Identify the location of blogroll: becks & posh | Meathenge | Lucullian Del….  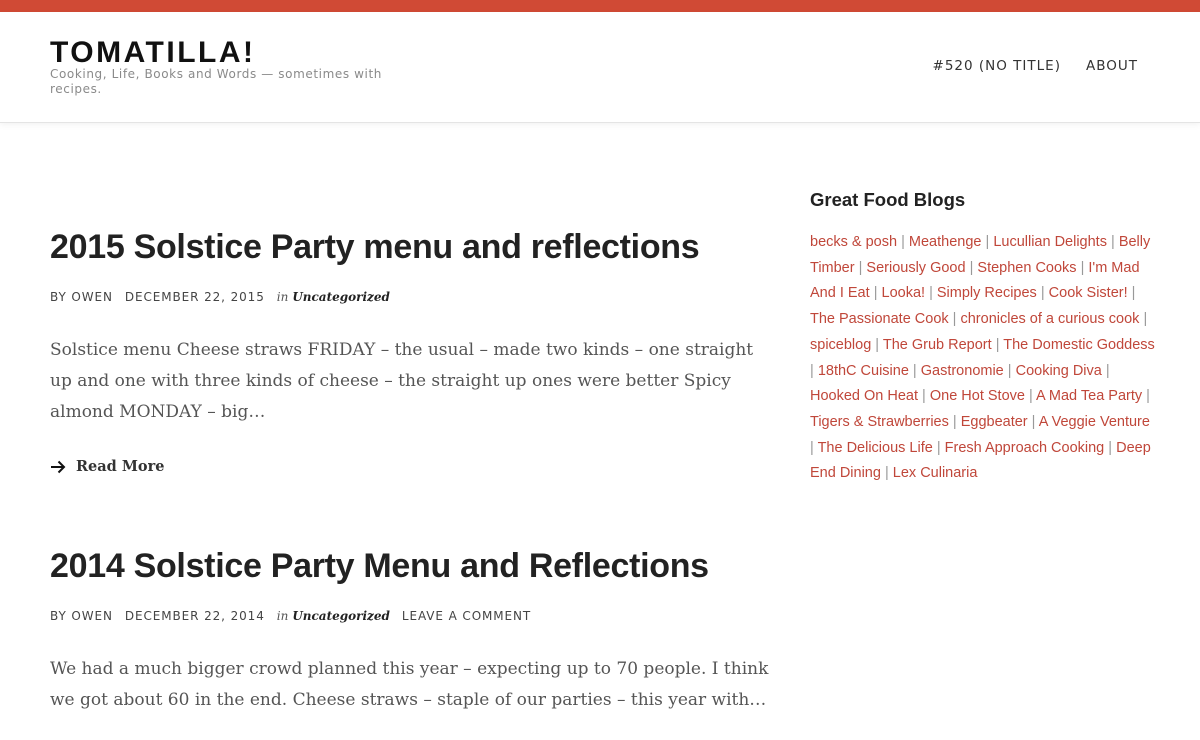
(982, 358).